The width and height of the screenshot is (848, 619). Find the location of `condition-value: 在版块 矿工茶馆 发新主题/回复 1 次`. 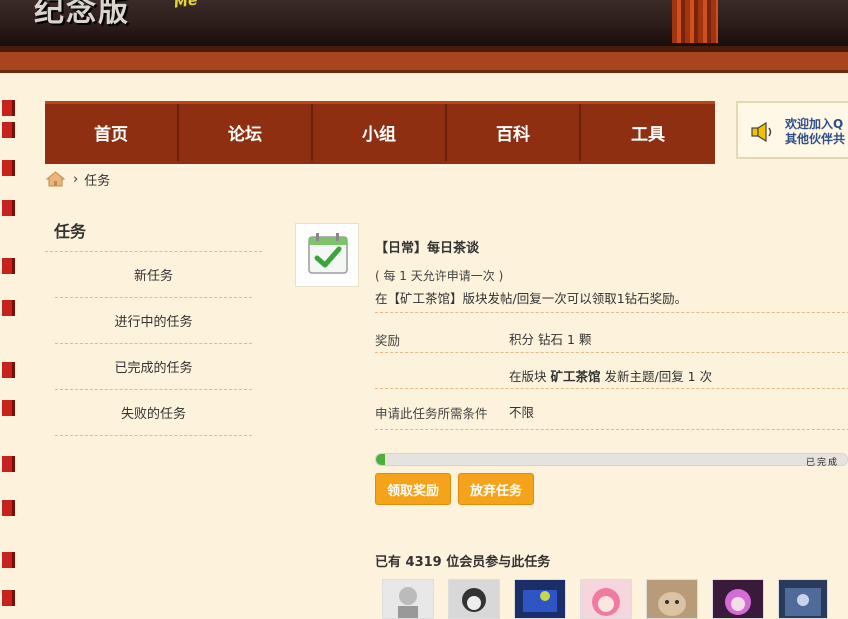

condition-value: 在版块 矿工茶馆 发新主题/回复 1 次 is located at coordinates (610, 375).